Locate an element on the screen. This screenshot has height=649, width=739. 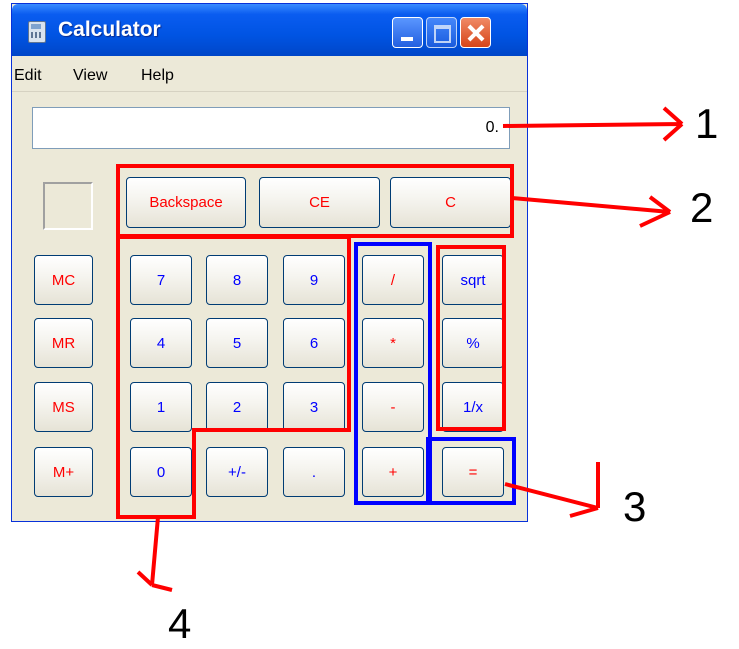
annotation-label-2: 2 is located at coordinates (702, 207).